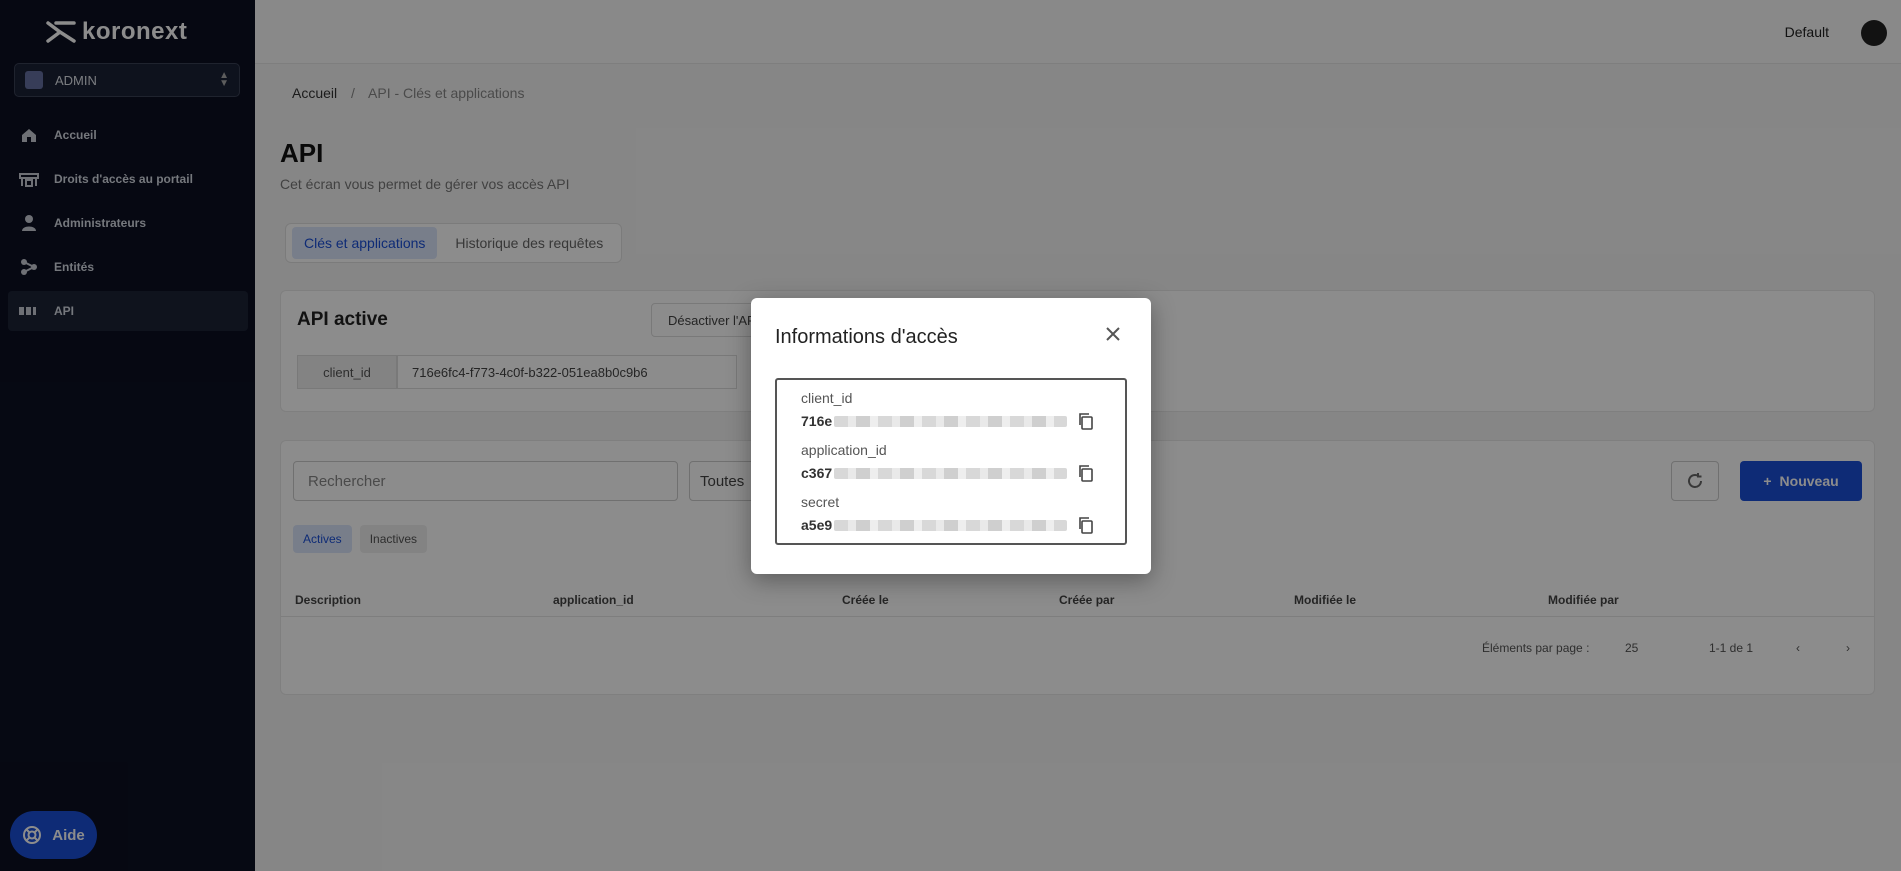  Describe the element at coordinates (817, 421) in the screenshot. I see `credential-value: 716e` at that location.